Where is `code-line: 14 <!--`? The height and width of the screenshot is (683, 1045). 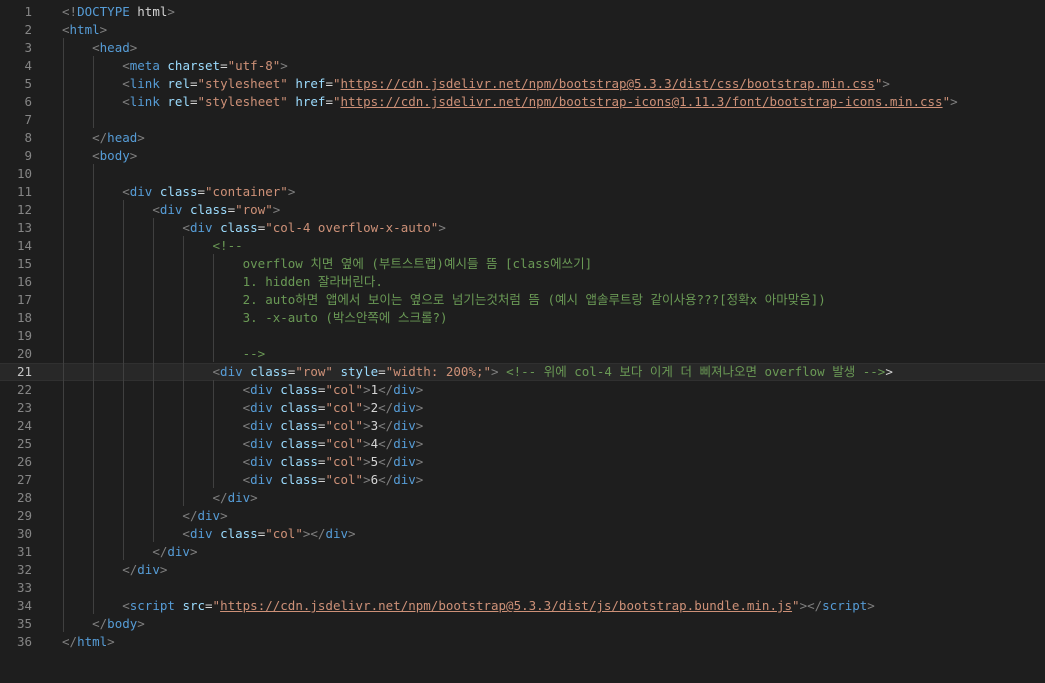 code-line: 14 <!-- is located at coordinates (522, 246).